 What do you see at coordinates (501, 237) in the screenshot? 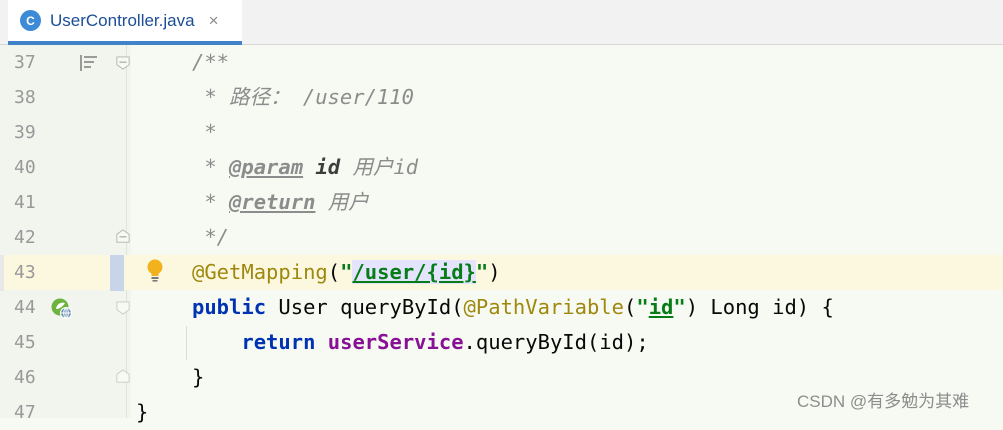
I see `code-line-42: 42 */` at bounding box center [501, 237].